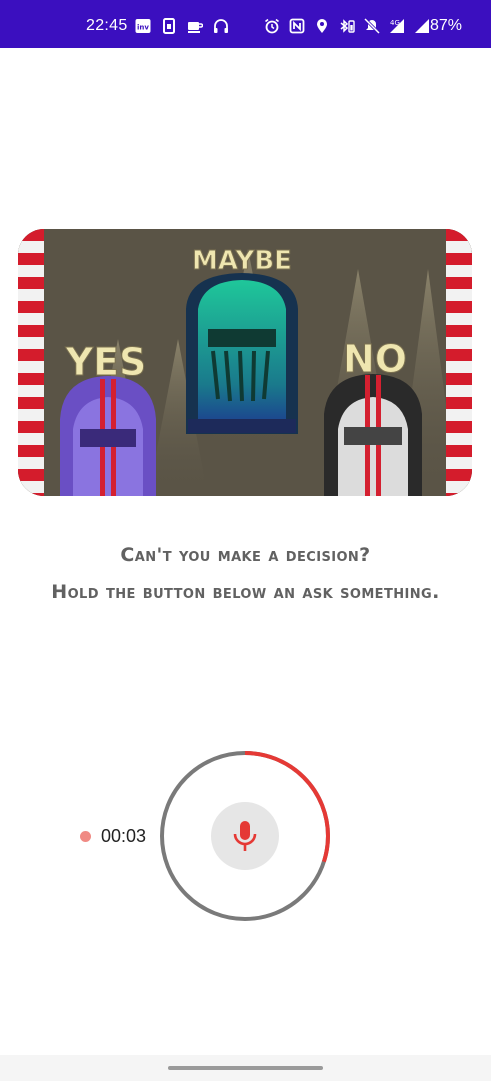  I want to click on right-barrier, so click(459, 362).